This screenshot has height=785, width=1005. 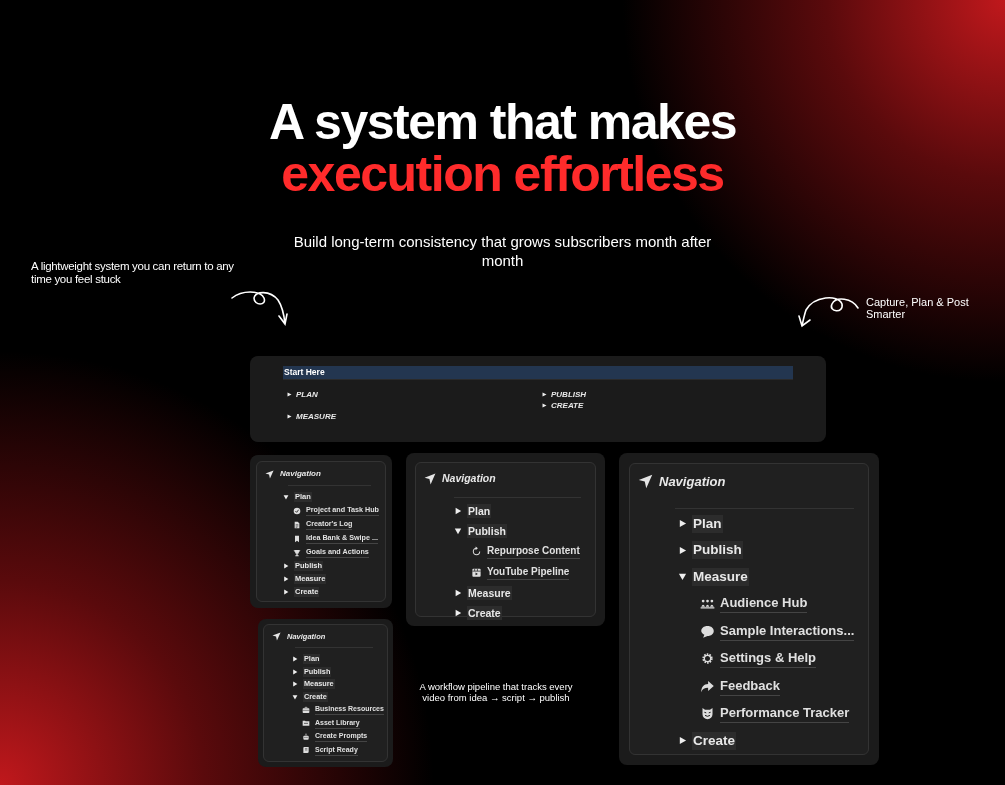 I want to click on page-link: Settings & Help, so click(x=768, y=658).